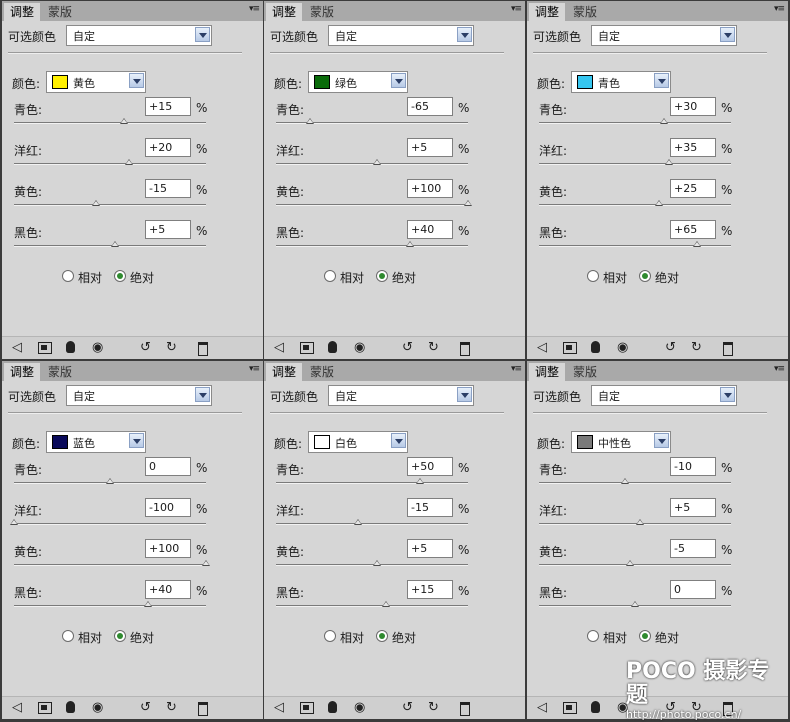 The image size is (790, 722). Describe the element at coordinates (168, 188) in the screenshot. I see `yellow-value-input: -15` at that location.